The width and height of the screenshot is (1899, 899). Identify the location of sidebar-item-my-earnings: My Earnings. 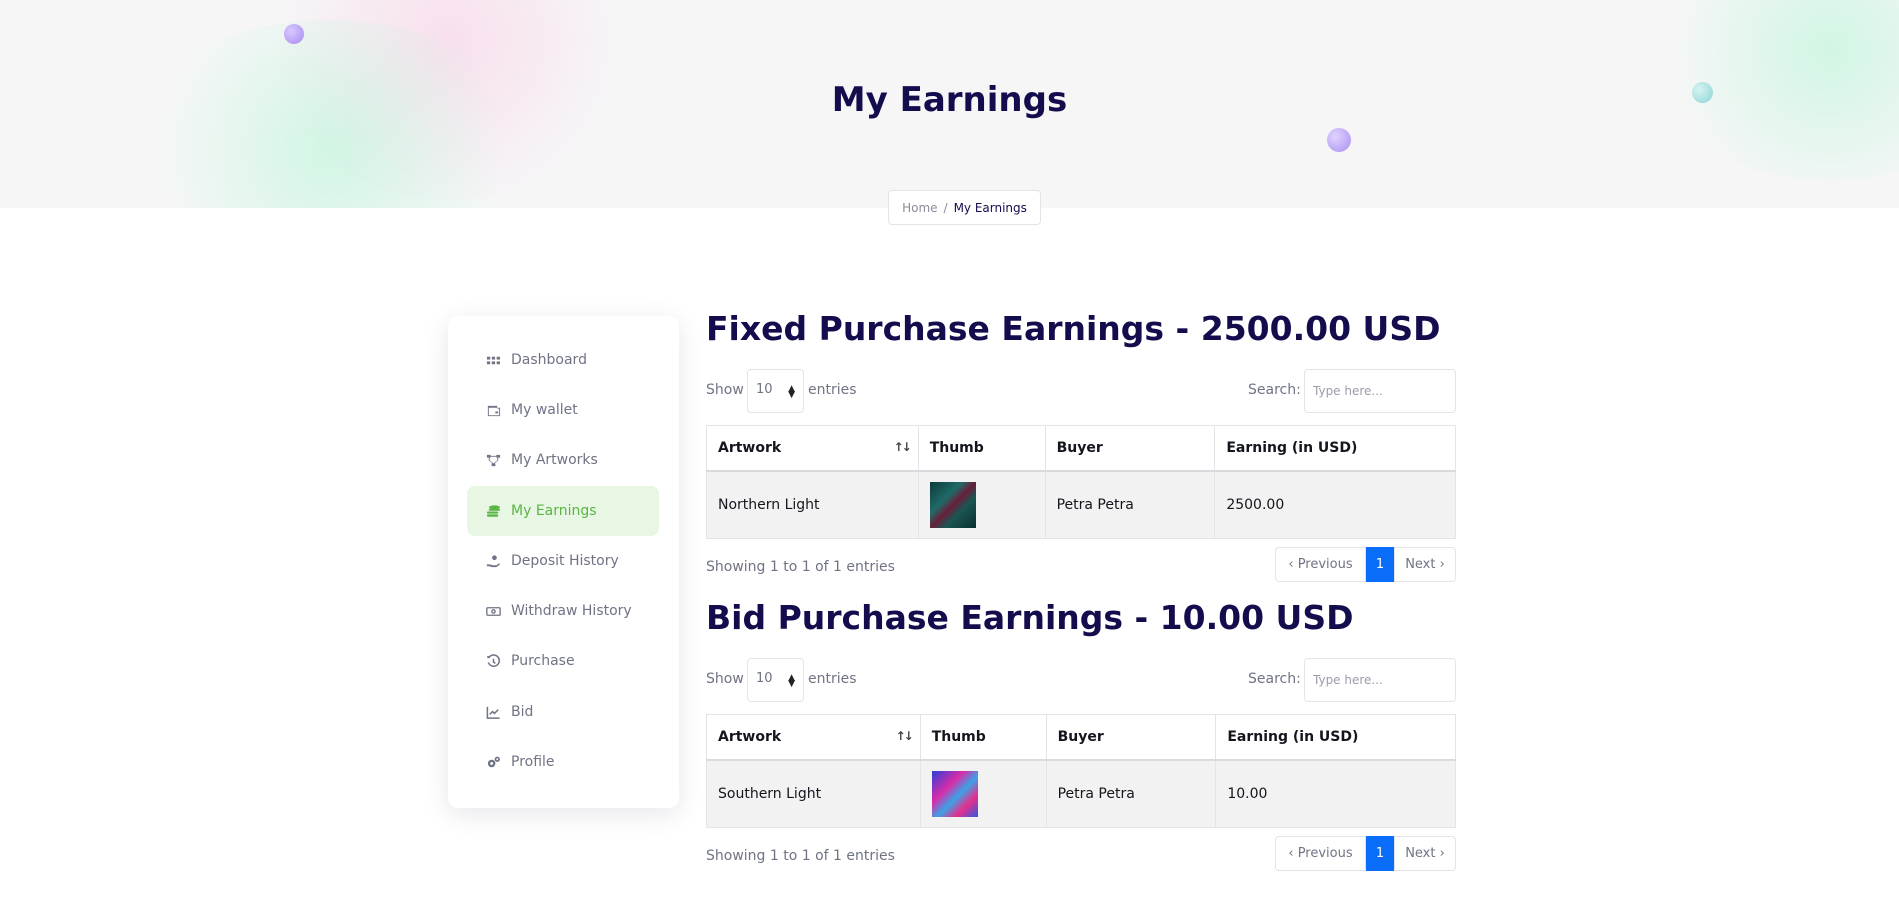
(563, 511).